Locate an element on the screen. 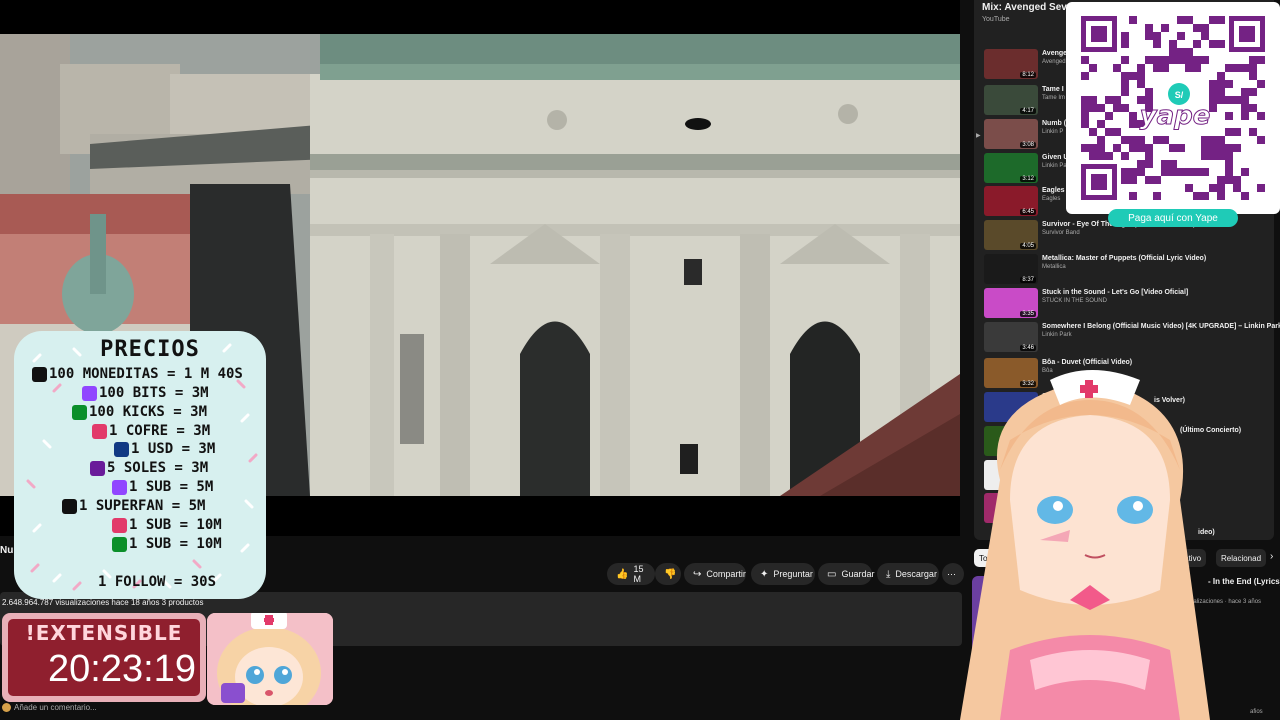 The height and width of the screenshot is (720, 1280). duration-badge: 8:37 is located at coordinates (1028, 280).